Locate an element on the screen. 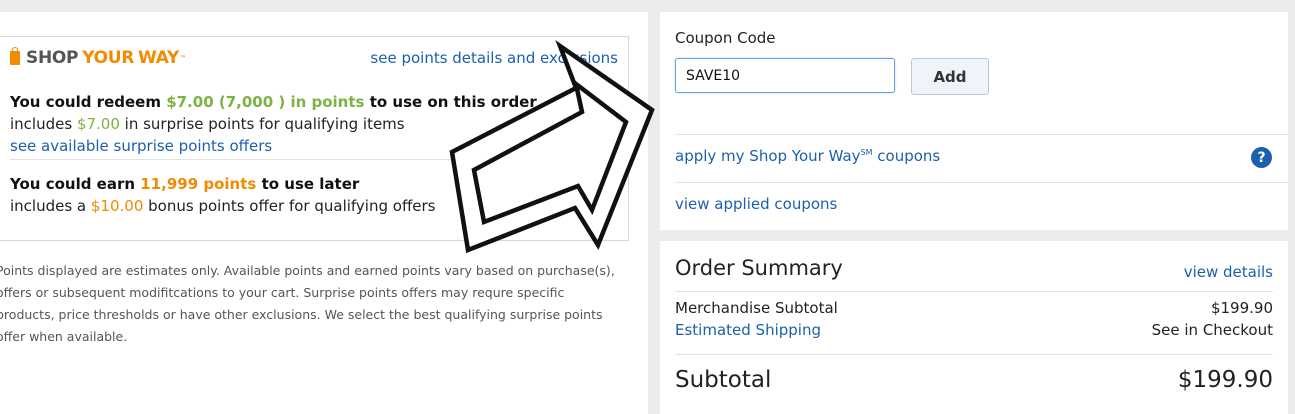  redeem-amount: $7.00 (7,000 ) in points is located at coordinates (265, 102).